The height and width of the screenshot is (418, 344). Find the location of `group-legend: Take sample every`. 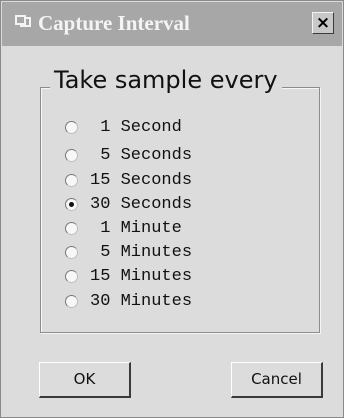

group-legend: Take sample every is located at coordinates (166, 80).